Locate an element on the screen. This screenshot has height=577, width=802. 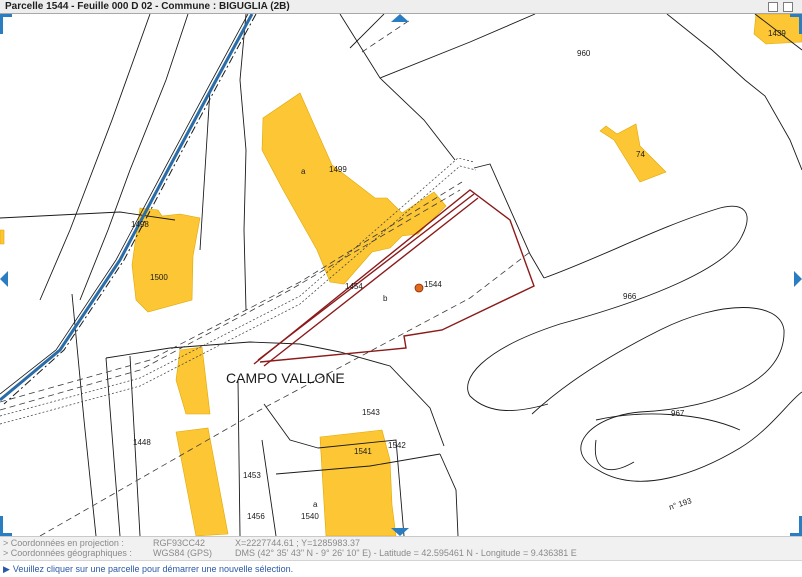
label-1456: 1456 is located at coordinates (256, 516).